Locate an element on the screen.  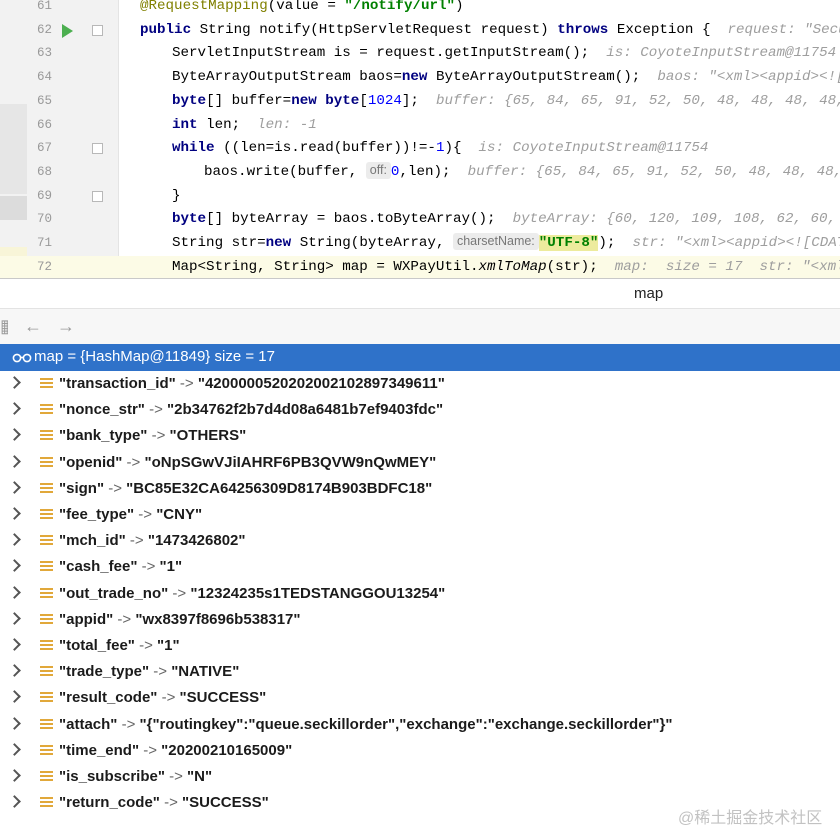
tree-row: "mch_id" -> "1473426802" is located at coordinates (420, 541).